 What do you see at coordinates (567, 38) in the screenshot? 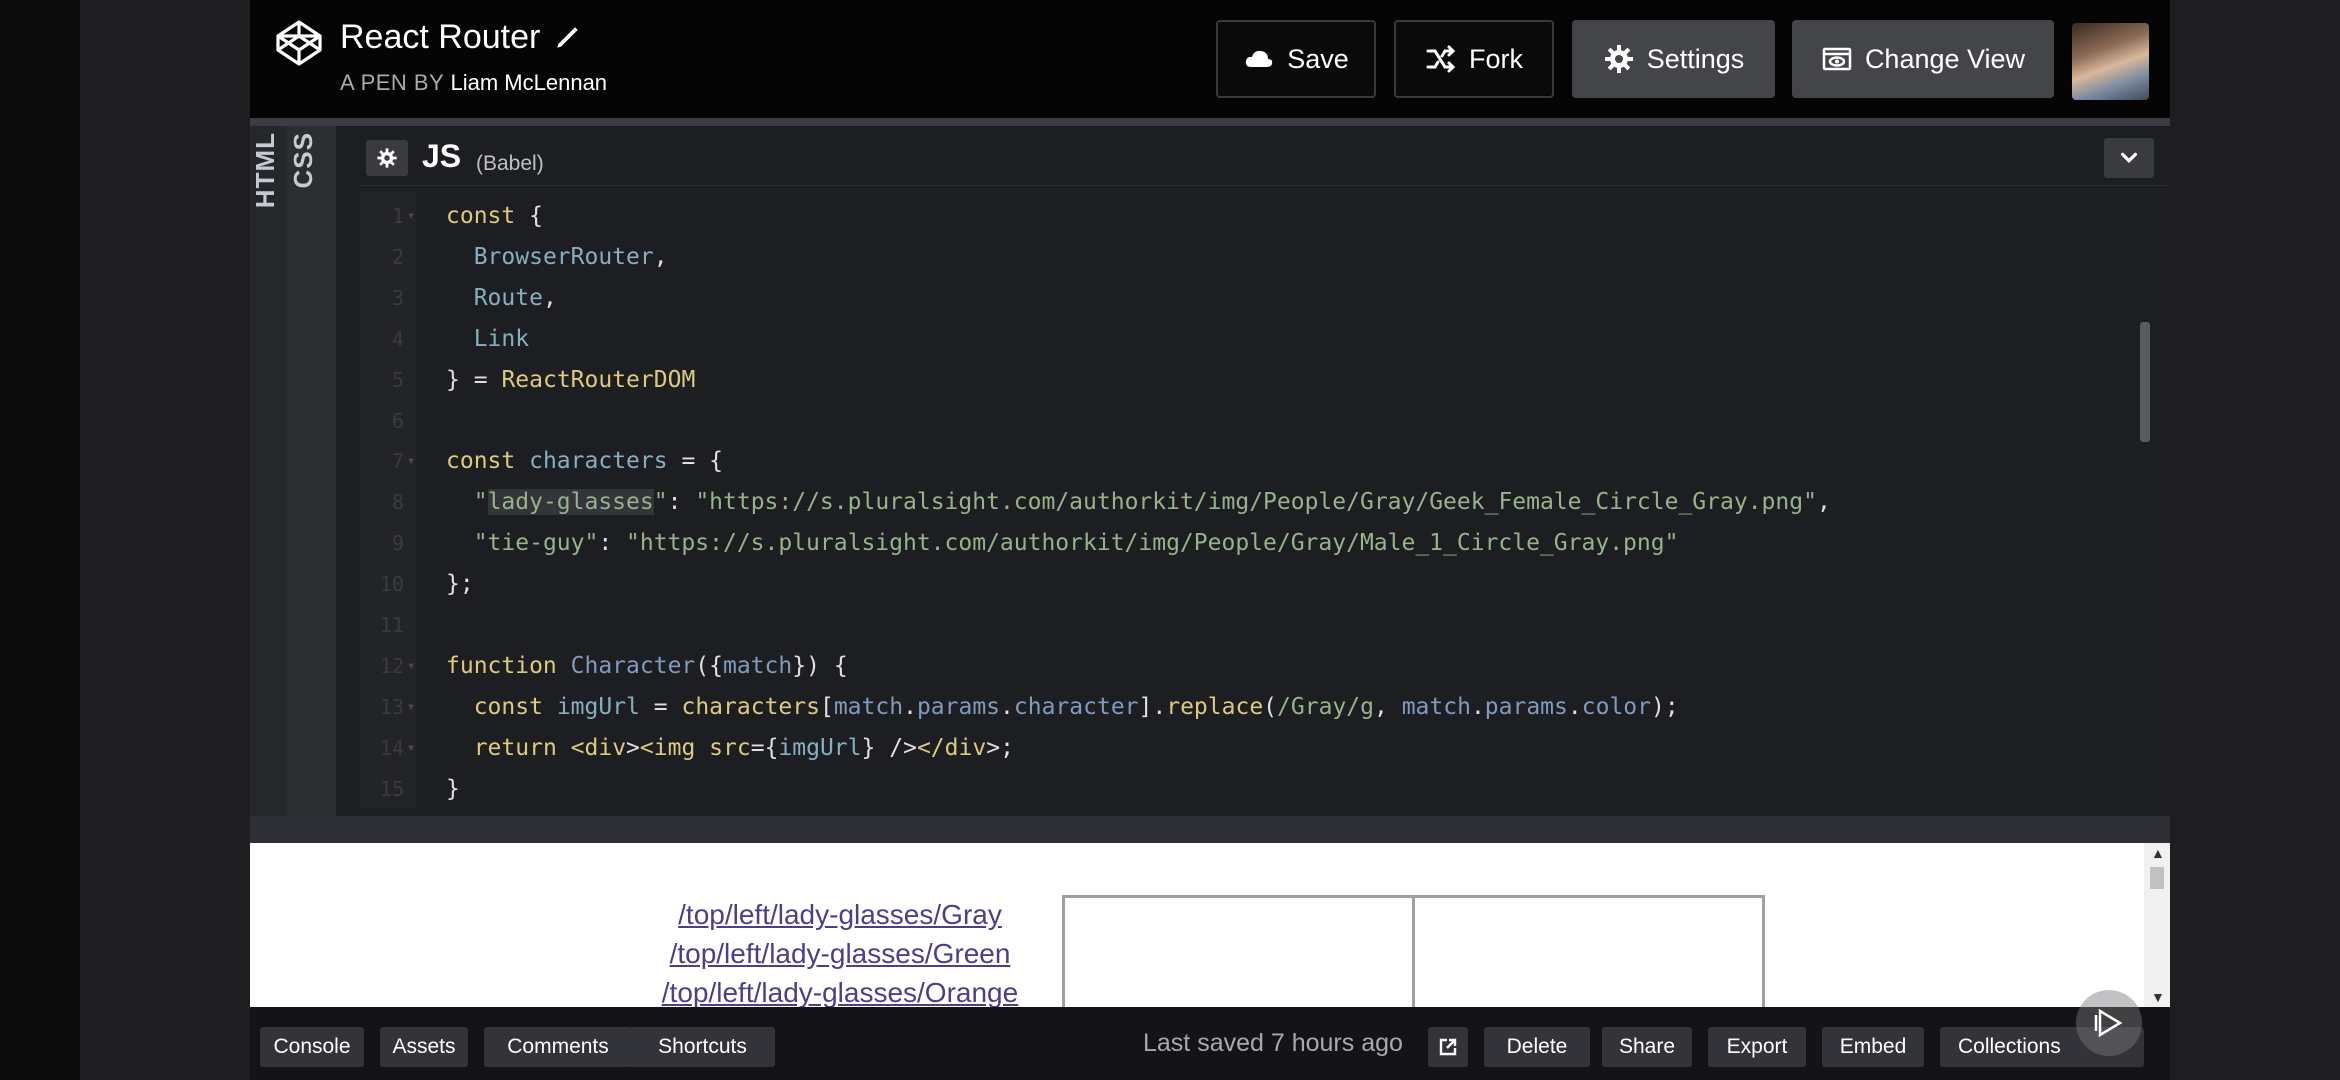
I see `pencil-icon` at bounding box center [567, 38].